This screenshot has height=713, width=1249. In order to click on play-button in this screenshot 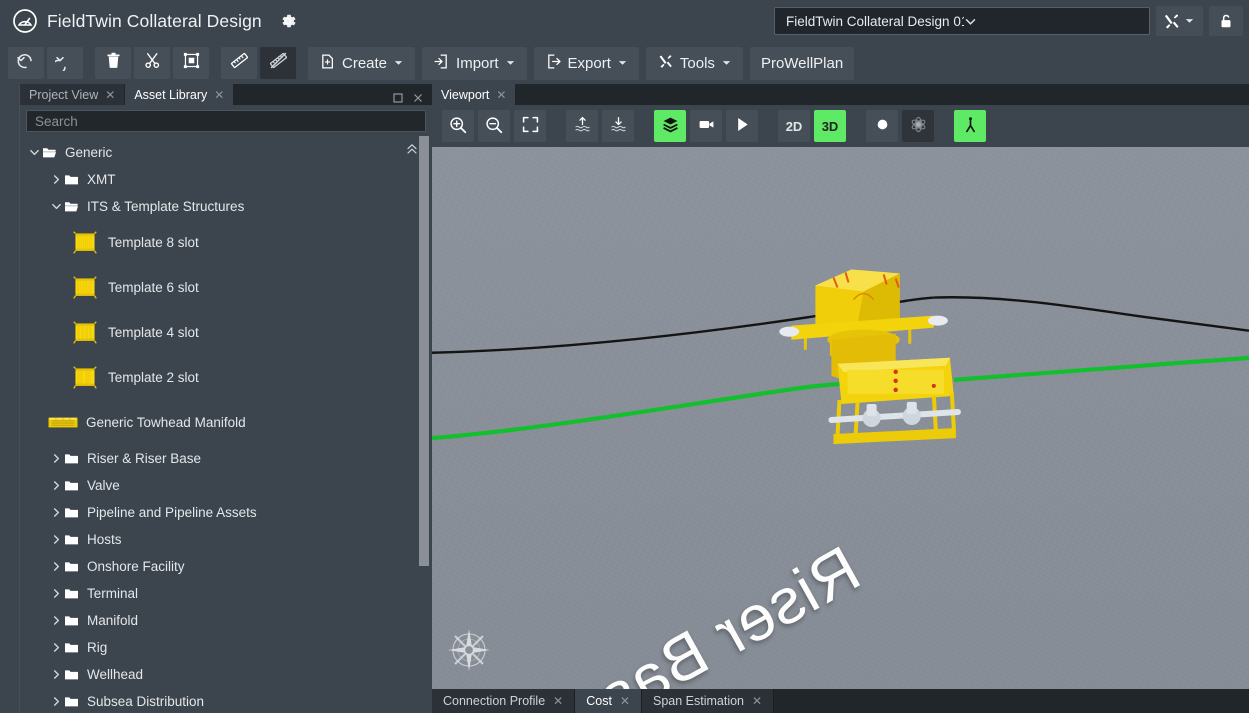, I will do `click(742, 126)`.